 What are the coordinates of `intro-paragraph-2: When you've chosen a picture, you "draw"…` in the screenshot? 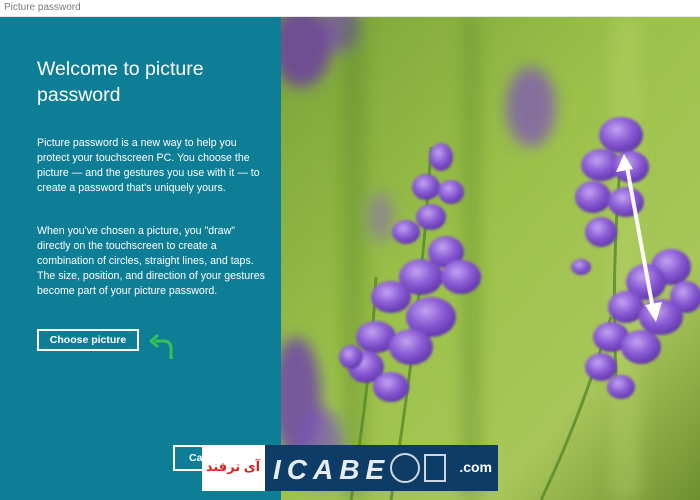 It's located at (151, 261).